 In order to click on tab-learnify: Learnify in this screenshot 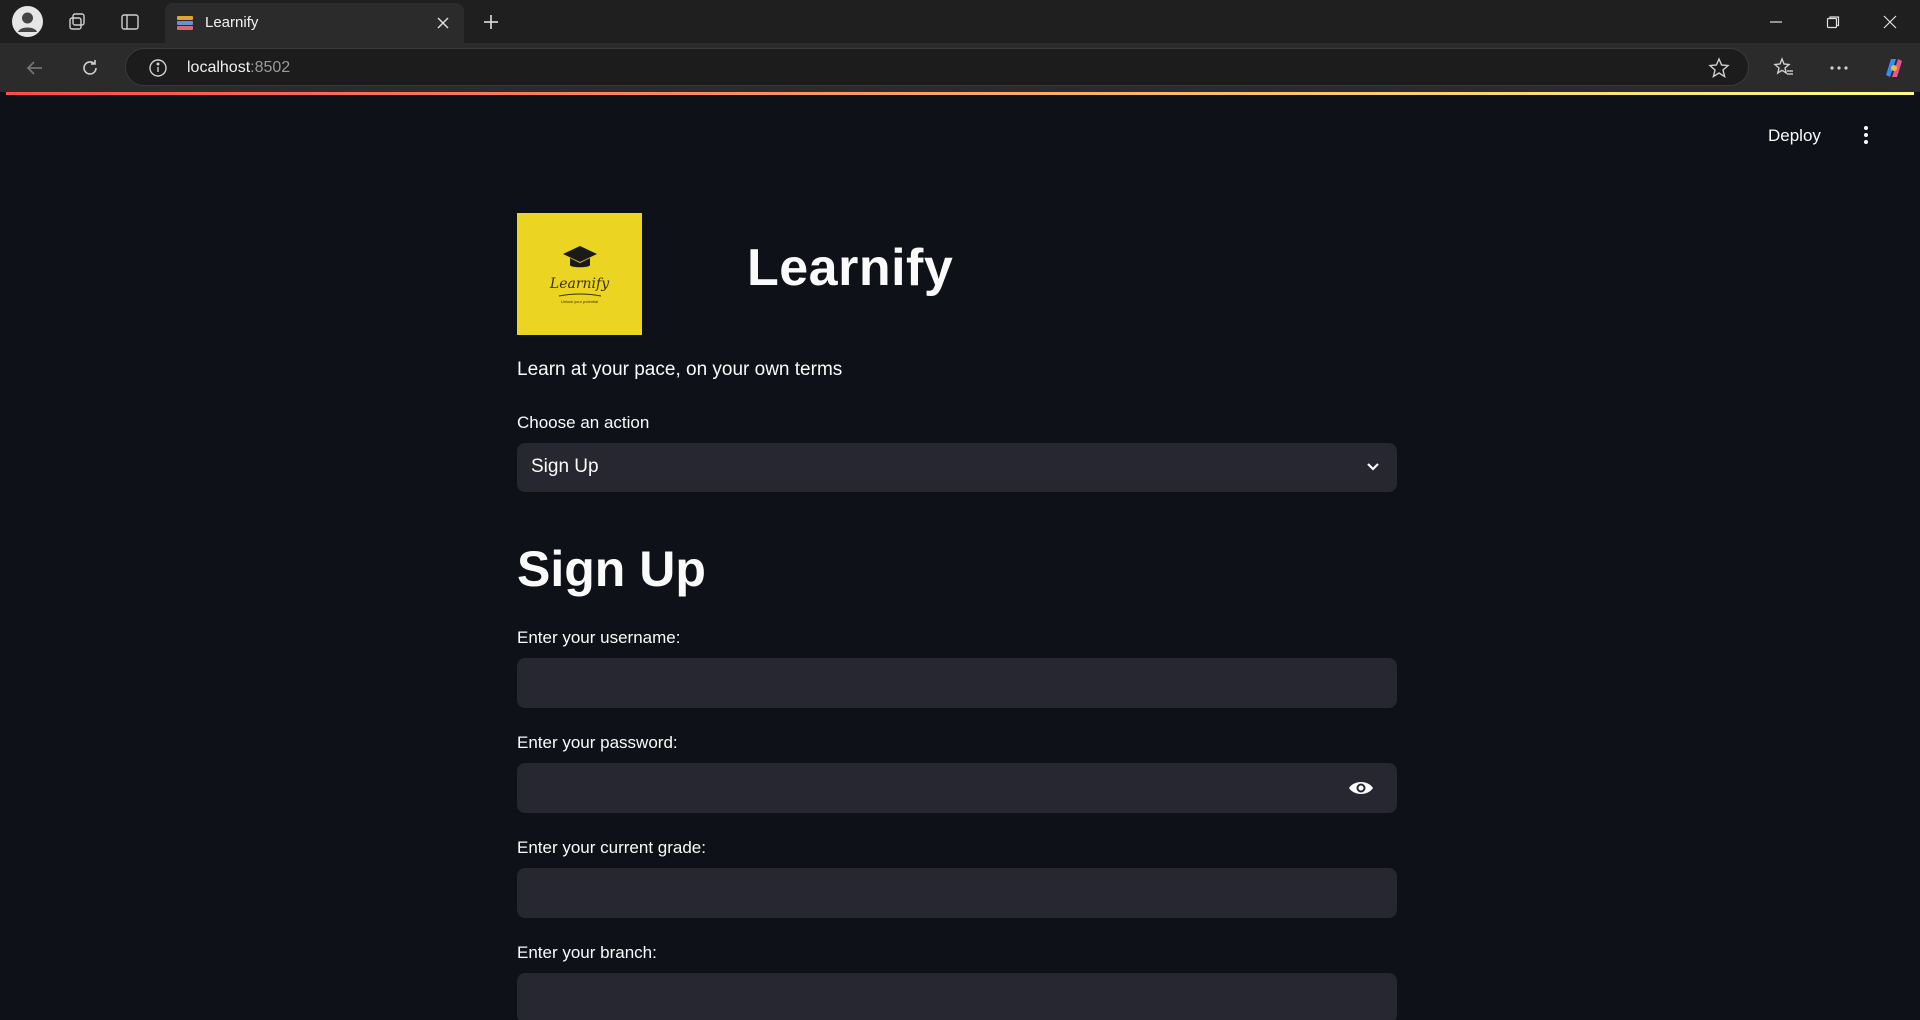, I will do `click(314, 23)`.